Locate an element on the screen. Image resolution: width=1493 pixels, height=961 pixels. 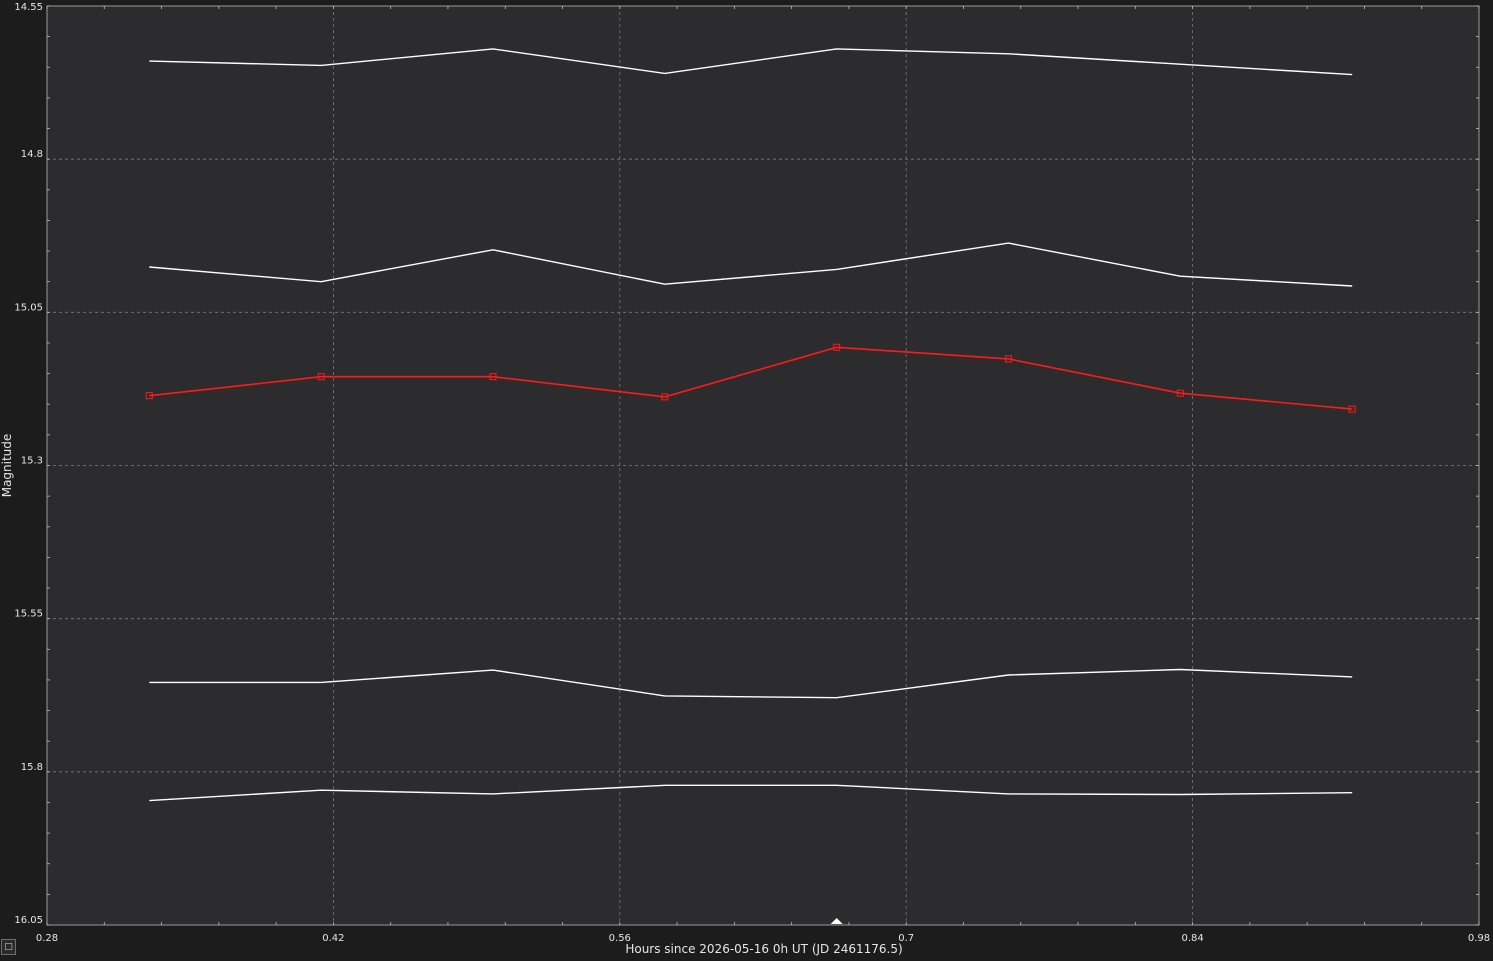
y-tick-label: 16.05 is located at coordinates (28, 920).